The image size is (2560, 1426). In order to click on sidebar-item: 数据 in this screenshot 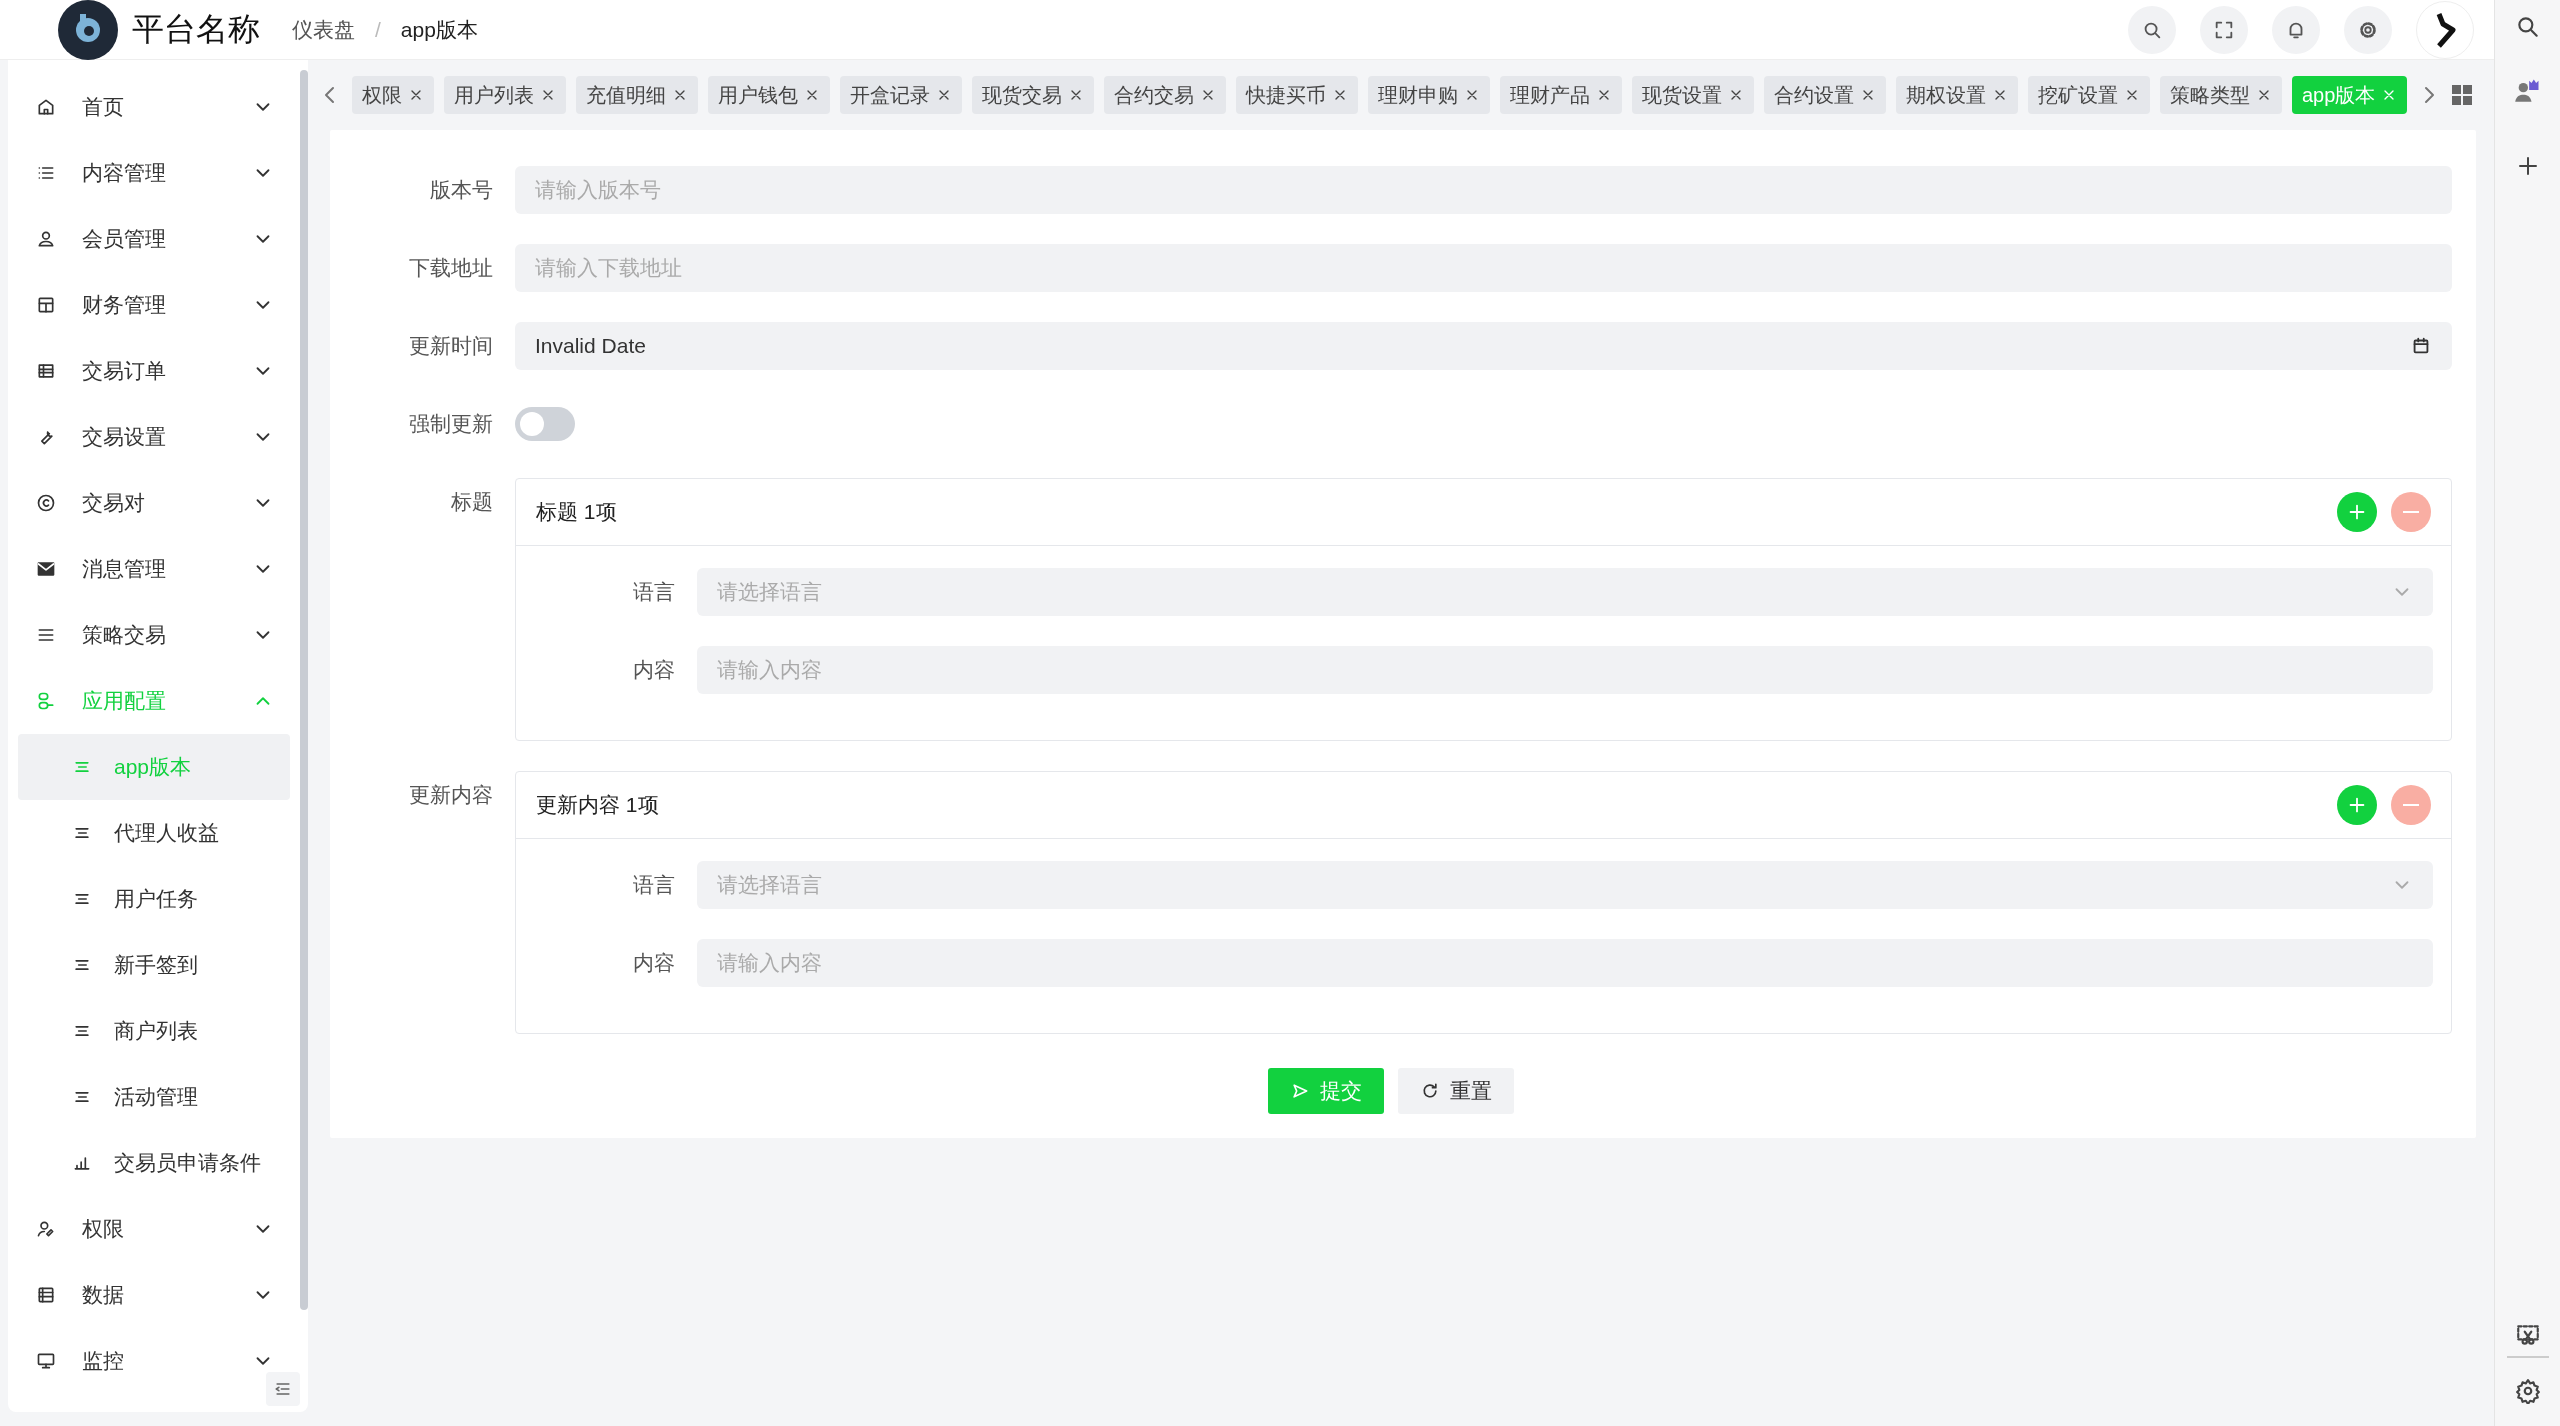, I will do `click(154, 1295)`.